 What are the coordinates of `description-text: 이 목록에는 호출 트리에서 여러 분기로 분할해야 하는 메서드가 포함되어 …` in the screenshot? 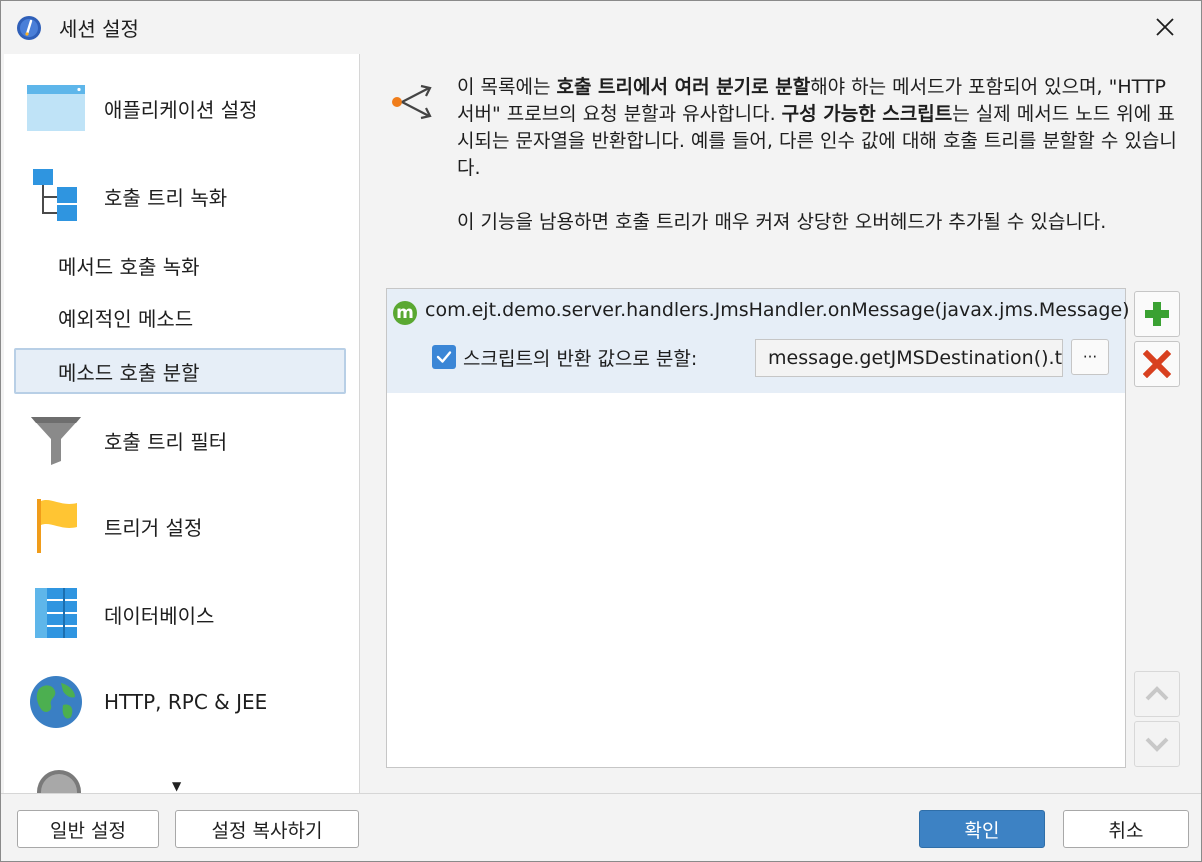 It's located at (817, 155).